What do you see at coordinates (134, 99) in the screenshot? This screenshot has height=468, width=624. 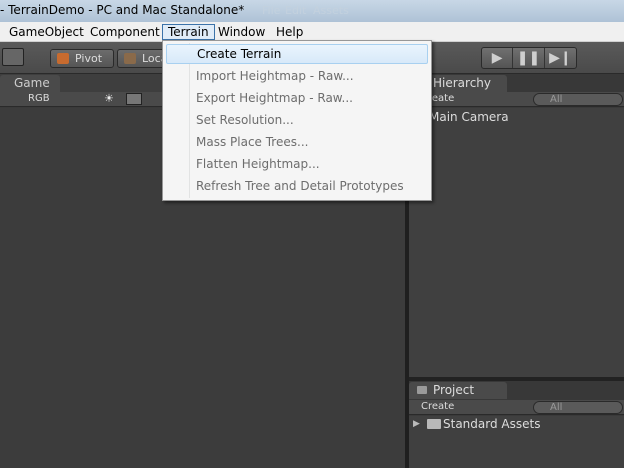 I see `image-icon` at bounding box center [134, 99].